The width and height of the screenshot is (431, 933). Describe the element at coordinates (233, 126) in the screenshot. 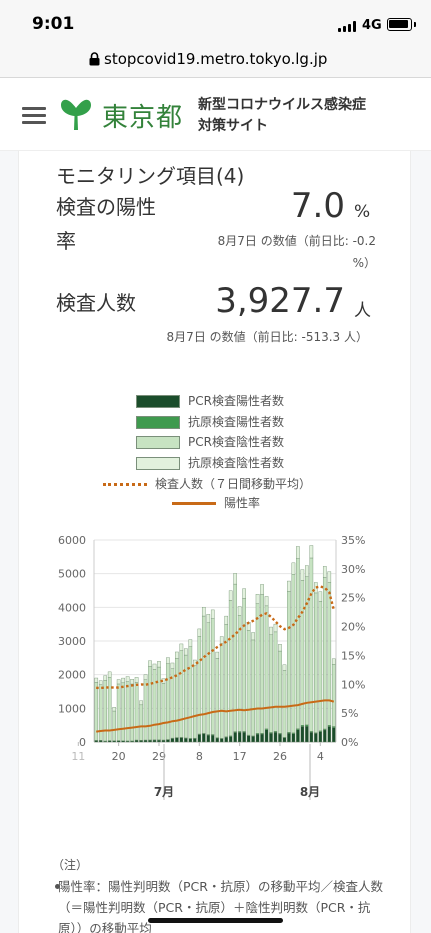

I see `site-title-line2: 対策サイト` at that location.